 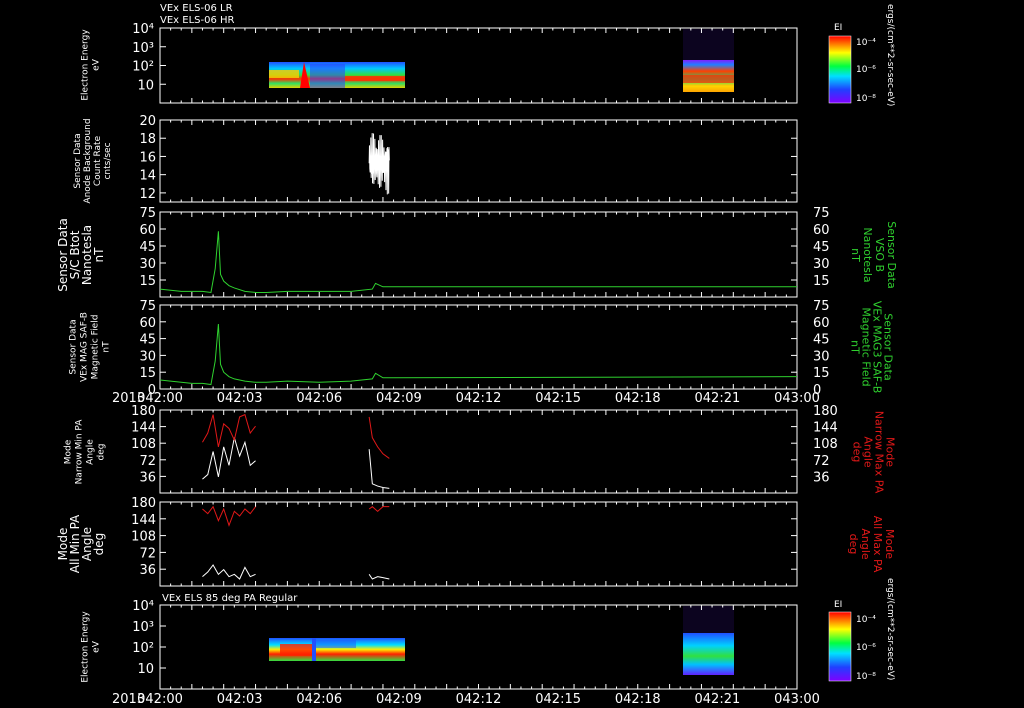 I want to click on time-tick-label: 042:21, so click(x=718, y=699).